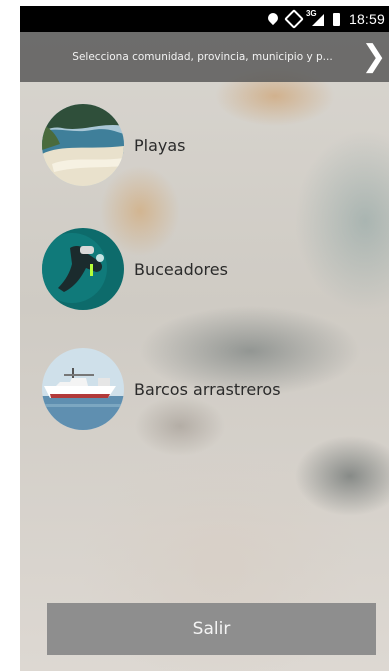  Describe the element at coordinates (294, 19) in the screenshot. I see `screen-rotation-icon` at that location.